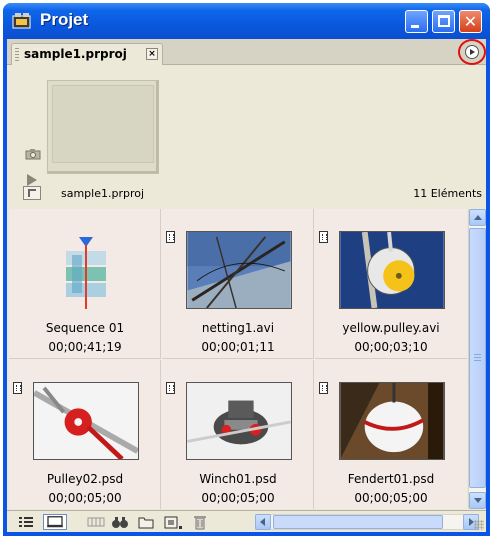 Image resolution: width=493 pixels, height=539 pixels. I want to click on netting-thumbnail, so click(239, 270).